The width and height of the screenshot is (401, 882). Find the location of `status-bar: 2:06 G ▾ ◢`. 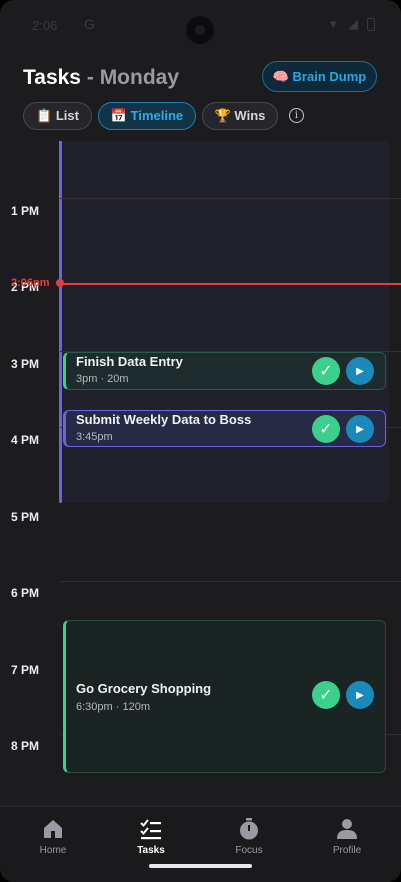

status-bar: 2:06 G ▾ ◢ is located at coordinates (200, 22).